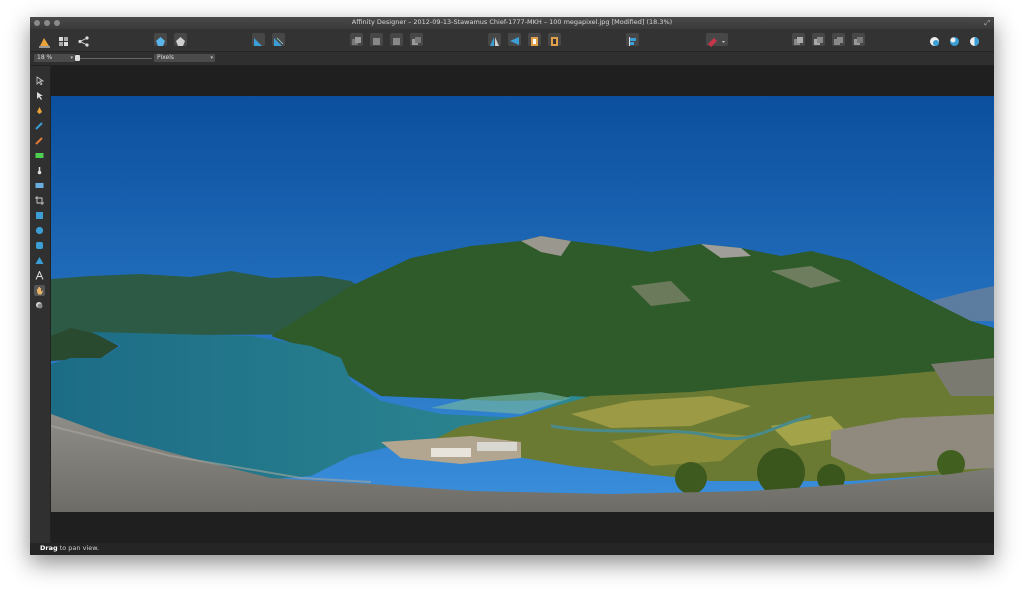 The image size is (1024, 596). I want to click on styles-icon, so click(974, 39).